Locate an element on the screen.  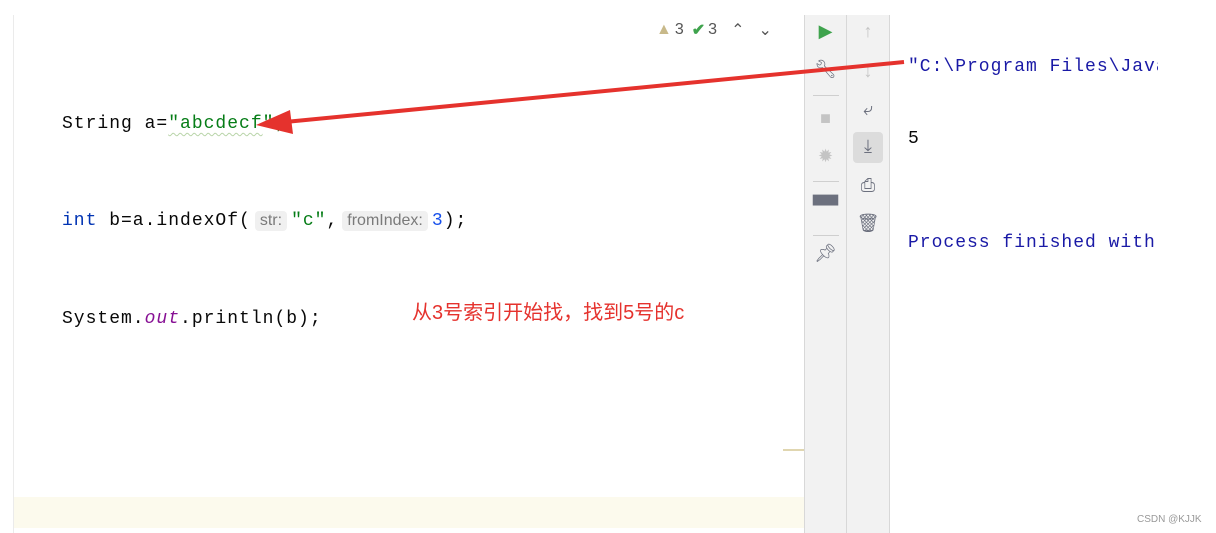
code-line-2: int b=a.indexOf(str: "c", fromIndex: 3); is located at coordinates (264, 221).